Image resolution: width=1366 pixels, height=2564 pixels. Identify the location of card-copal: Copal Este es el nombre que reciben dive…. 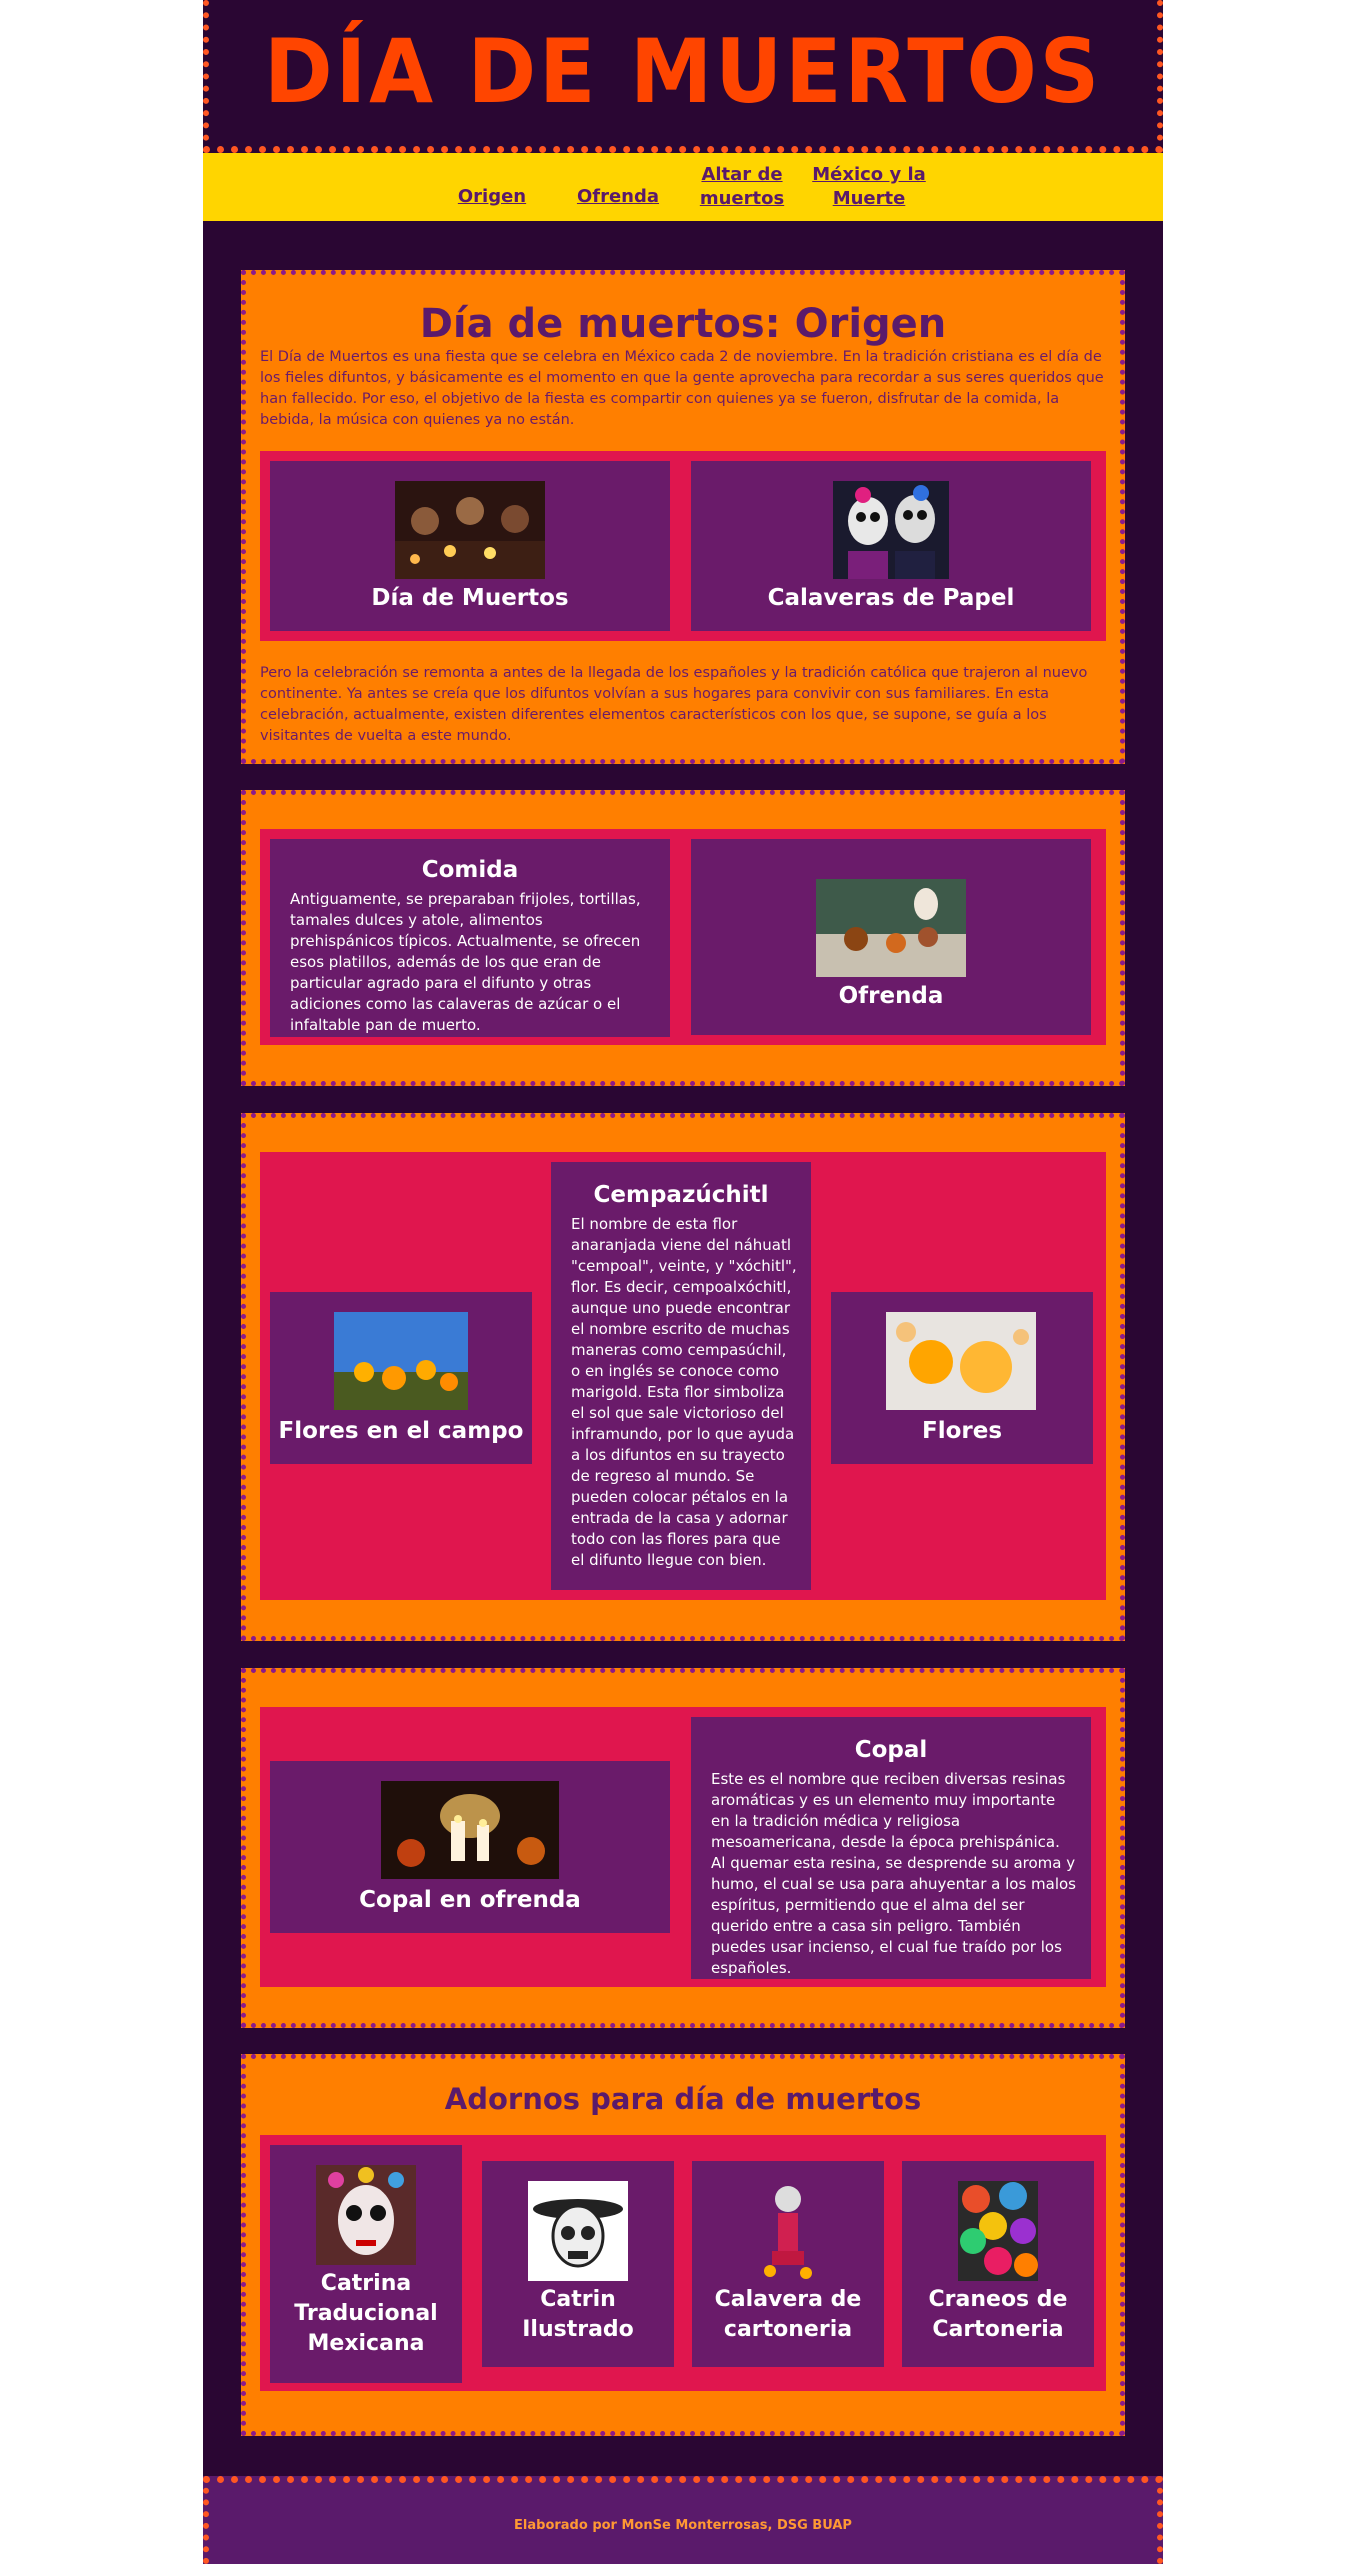
(891, 1848).